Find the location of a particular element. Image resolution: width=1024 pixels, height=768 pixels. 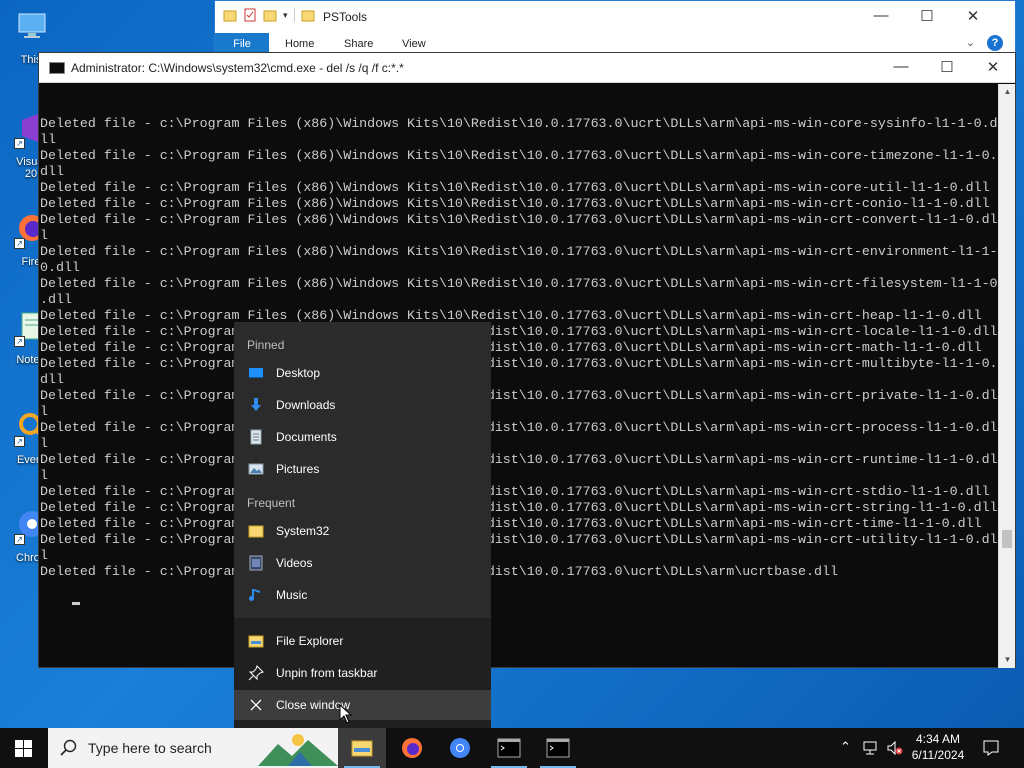

search-box: Type here to search is located at coordinates (193, 748).